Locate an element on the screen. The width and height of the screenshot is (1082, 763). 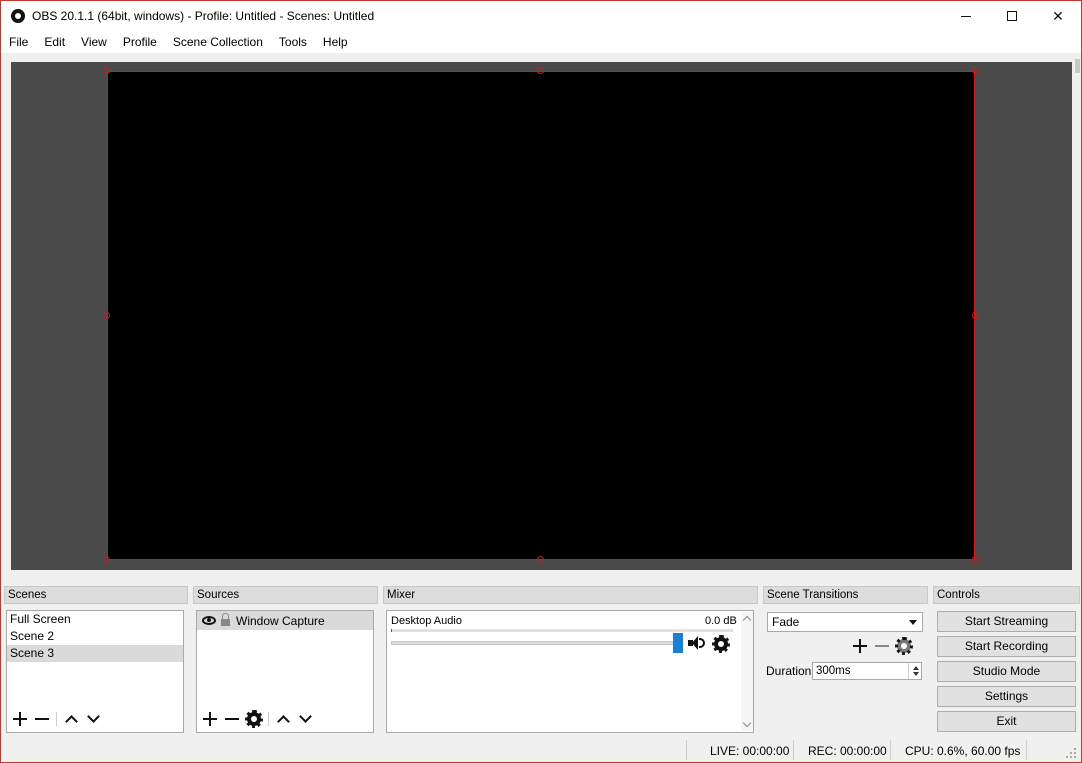
sources-dock-title: Sources is located at coordinates (285, 595).